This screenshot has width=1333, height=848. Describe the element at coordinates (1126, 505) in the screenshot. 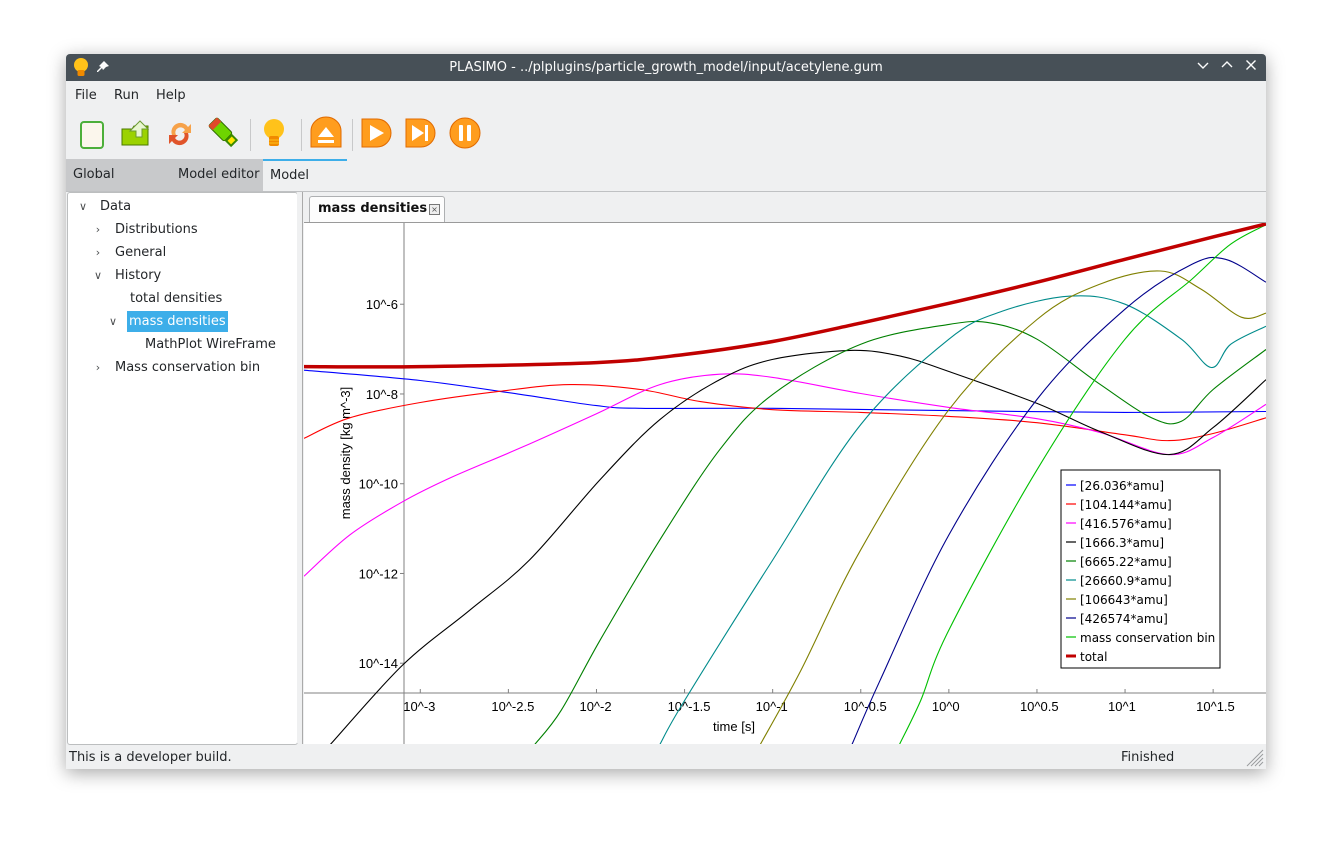

I see `legend-label: [104.144*amu]` at that location.